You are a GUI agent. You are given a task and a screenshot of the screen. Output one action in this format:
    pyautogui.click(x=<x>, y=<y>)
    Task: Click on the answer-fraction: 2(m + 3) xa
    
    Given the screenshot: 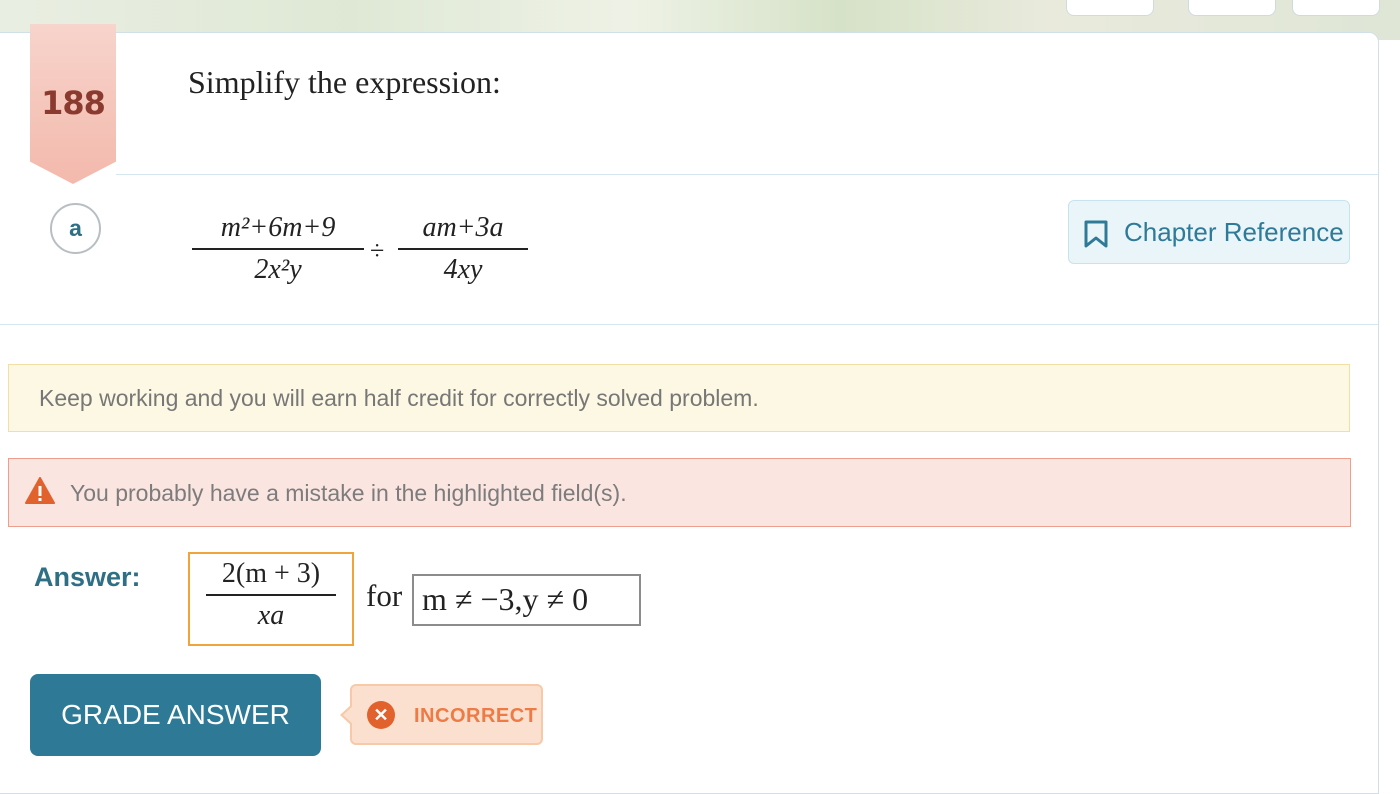 What is the action you would take?
    pyautogui.click(x=271, y=595)
    